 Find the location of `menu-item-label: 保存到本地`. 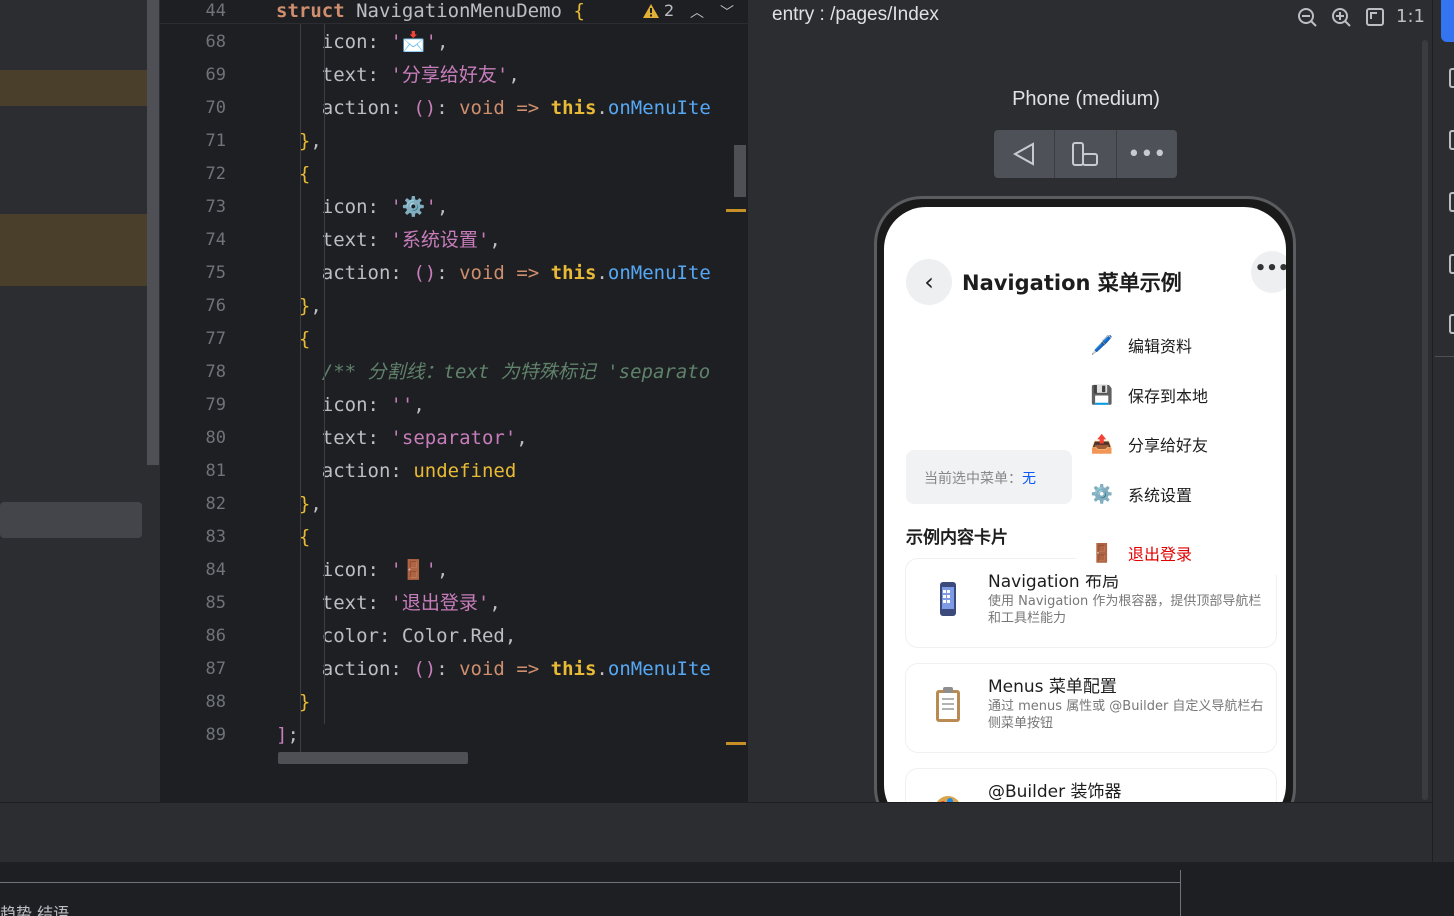

menu-item-label: 保存到本地 is located at coordinates (1168, 396).